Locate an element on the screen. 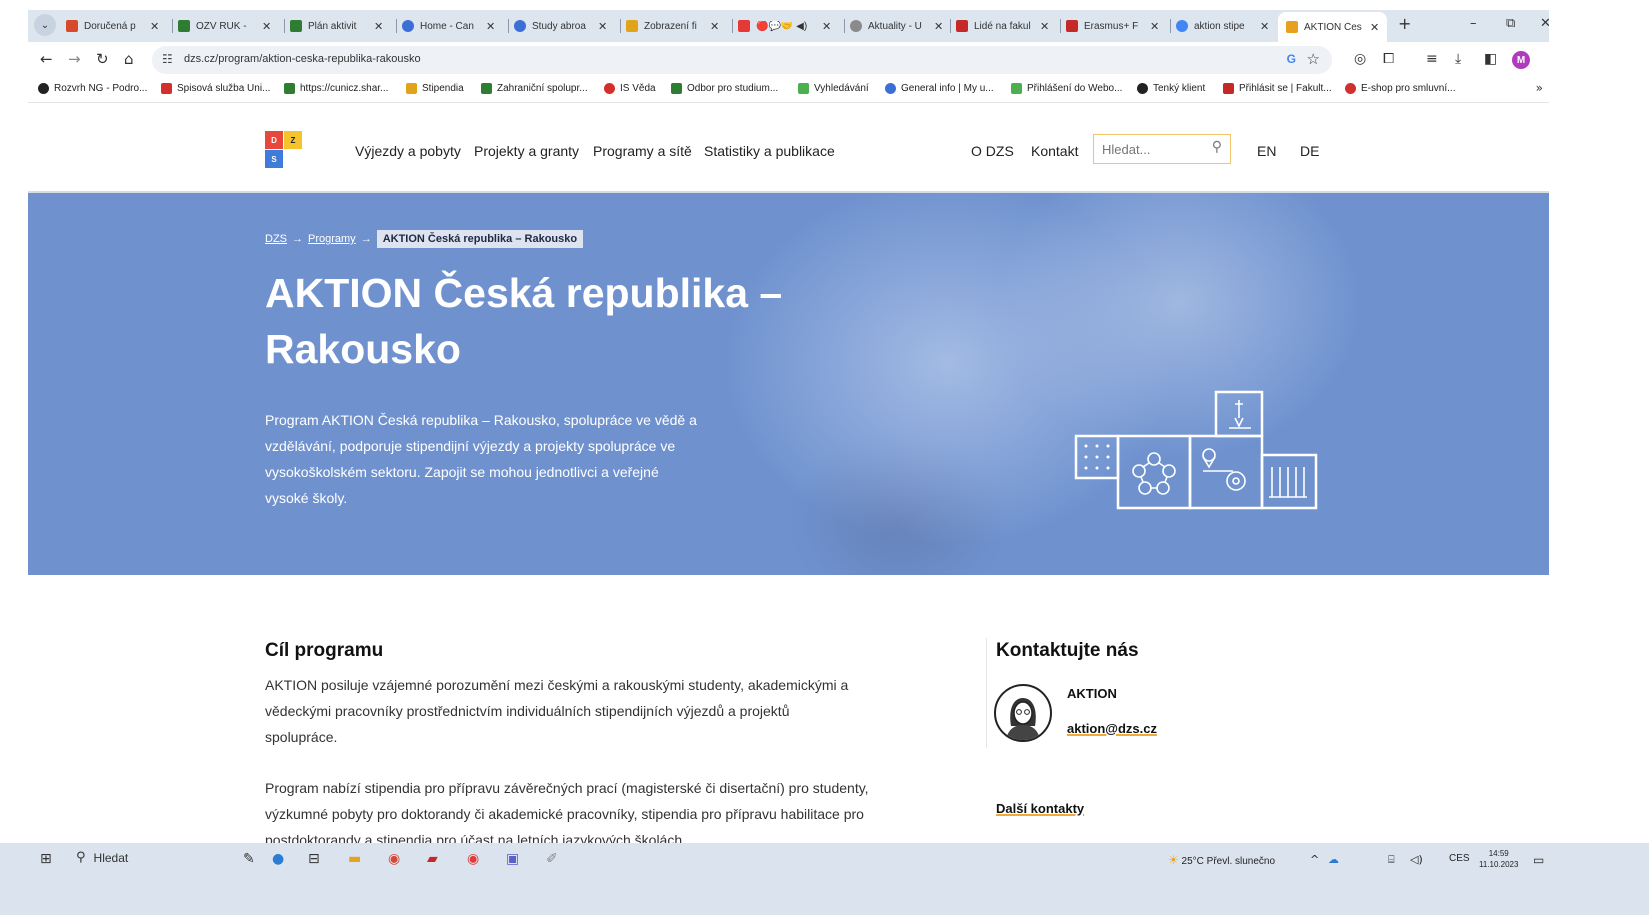  nav-programy: Programy a sítě is located at coordinates (642, 151).